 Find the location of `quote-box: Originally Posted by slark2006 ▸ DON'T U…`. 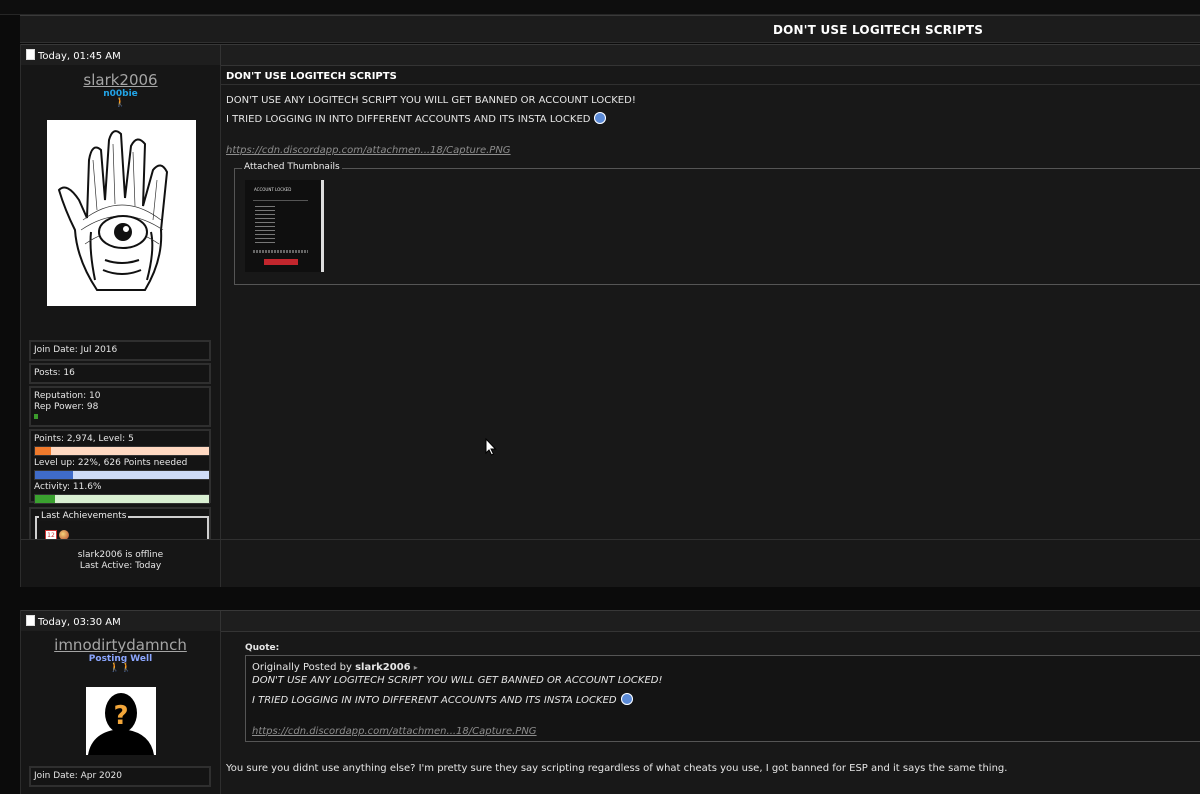

quote-box: Originally Posted by slark2006 ▸ DON'T U… is located at coordinates (722, 698).